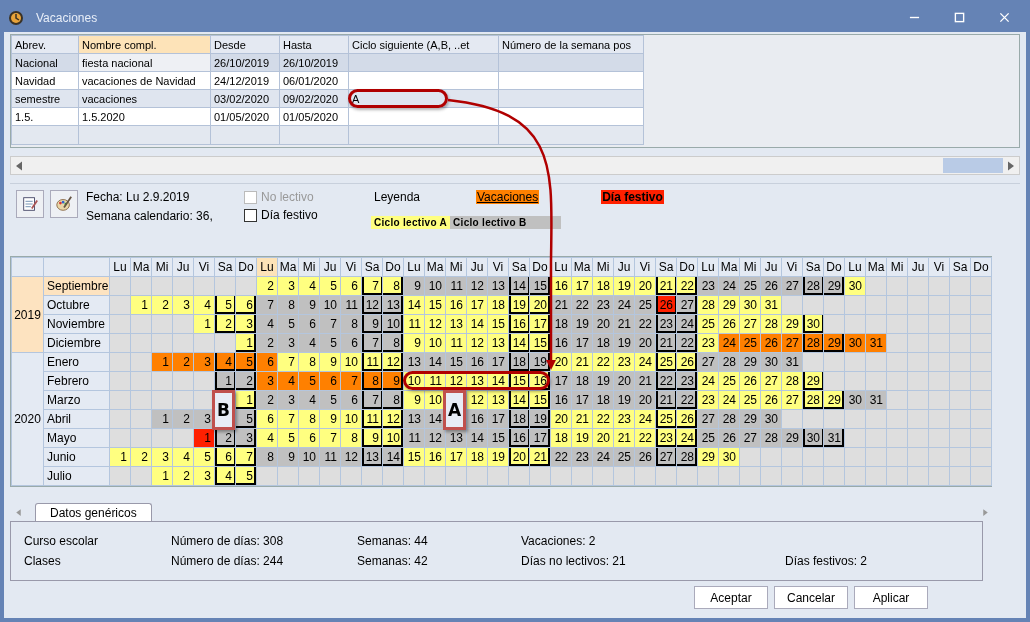 Image resolution: width=1030 pixels, height=622 pixels. Describe the element at coordinates (250, 215) in the screenshot. I see `checkbox` at that location.